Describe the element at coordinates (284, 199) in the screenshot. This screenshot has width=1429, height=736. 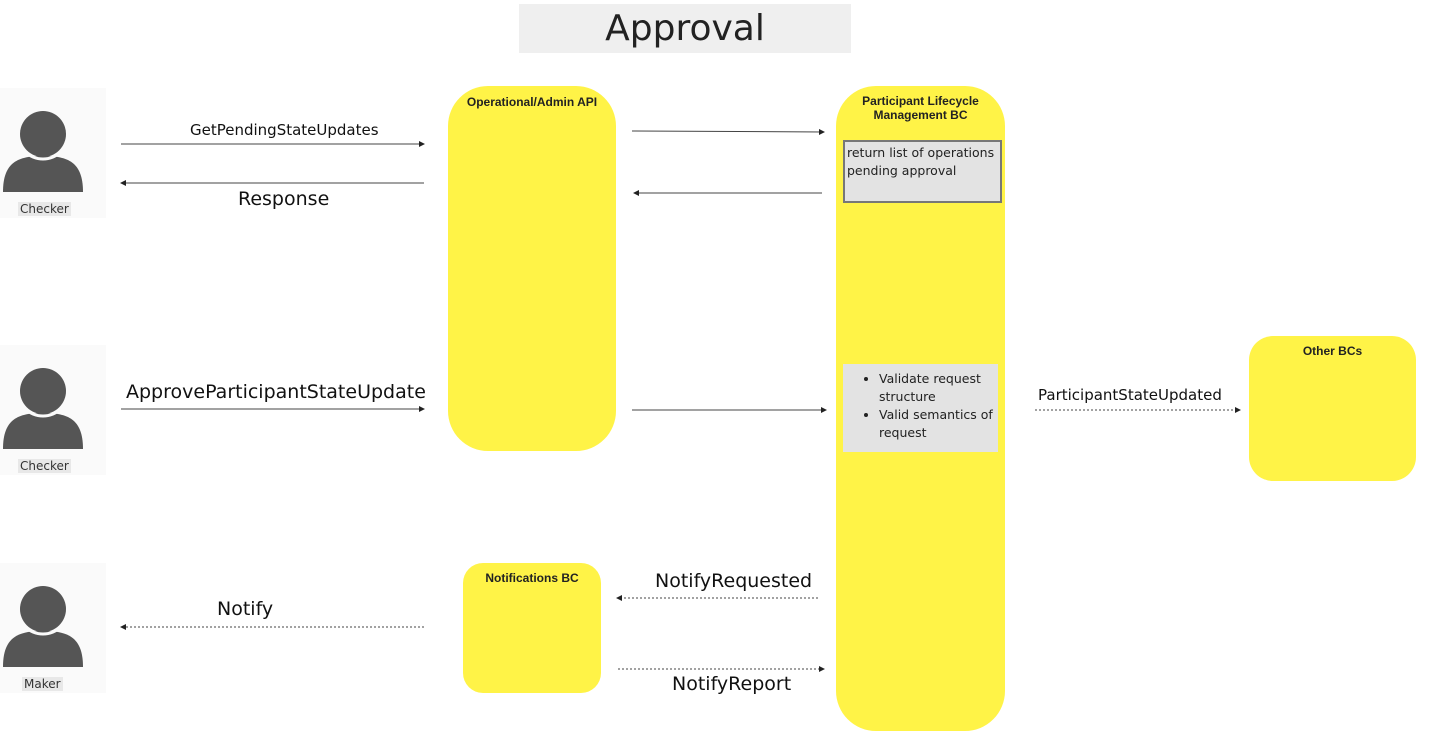
I see `label-response: Response` at that location.